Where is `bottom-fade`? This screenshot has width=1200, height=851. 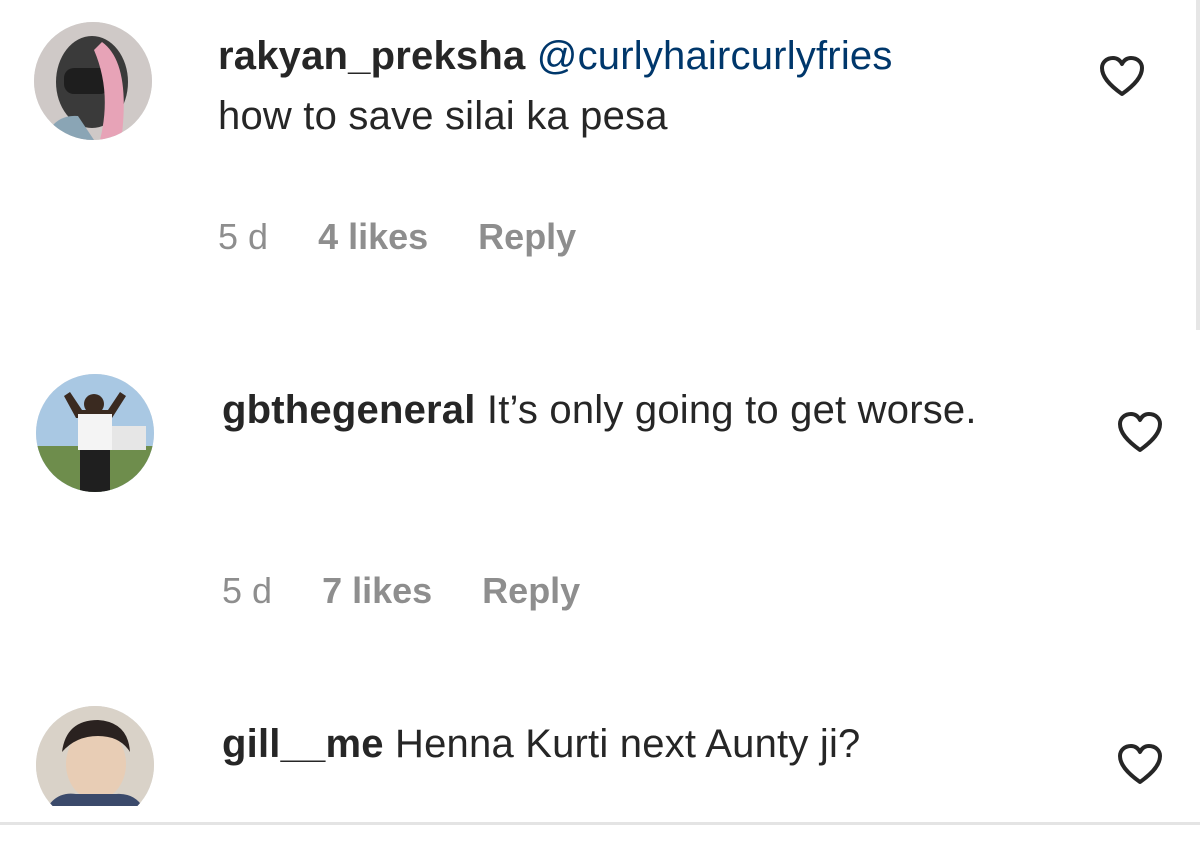
bottom-fade is located at coordinates (600, 814).